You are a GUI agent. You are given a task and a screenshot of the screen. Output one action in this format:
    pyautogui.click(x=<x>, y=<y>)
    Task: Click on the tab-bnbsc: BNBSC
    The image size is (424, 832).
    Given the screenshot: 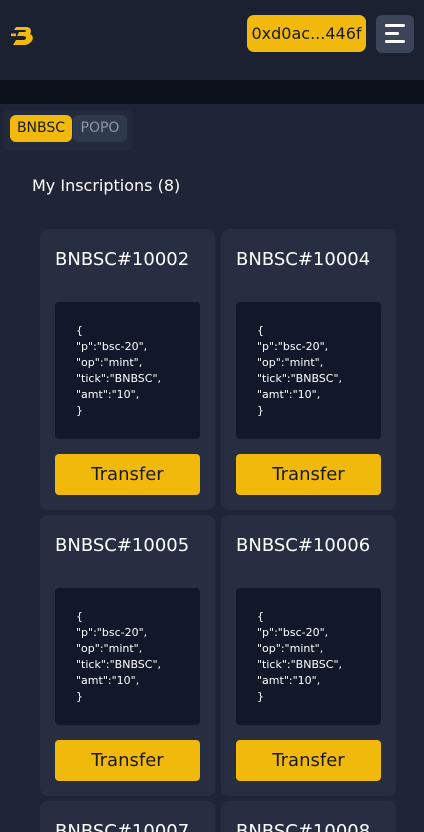 What is the action you would take?
    pyautogui.click(x=41, y=128)
    